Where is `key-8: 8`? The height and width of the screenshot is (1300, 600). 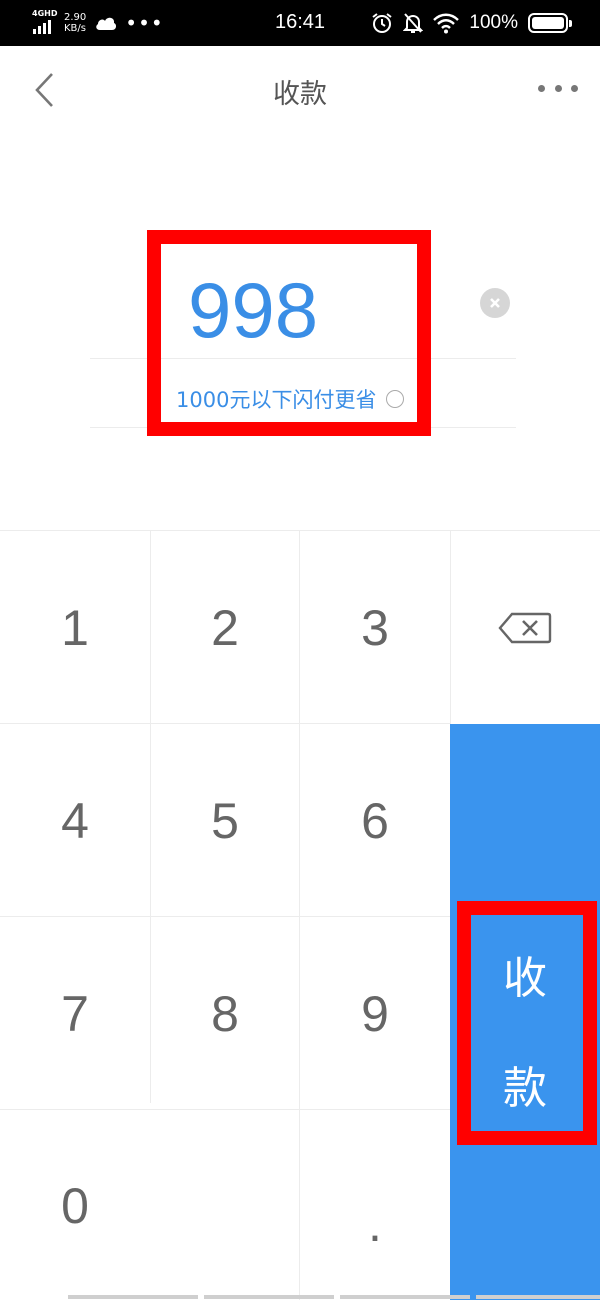 key-8: 8 is located at coordinates (225, 1013).